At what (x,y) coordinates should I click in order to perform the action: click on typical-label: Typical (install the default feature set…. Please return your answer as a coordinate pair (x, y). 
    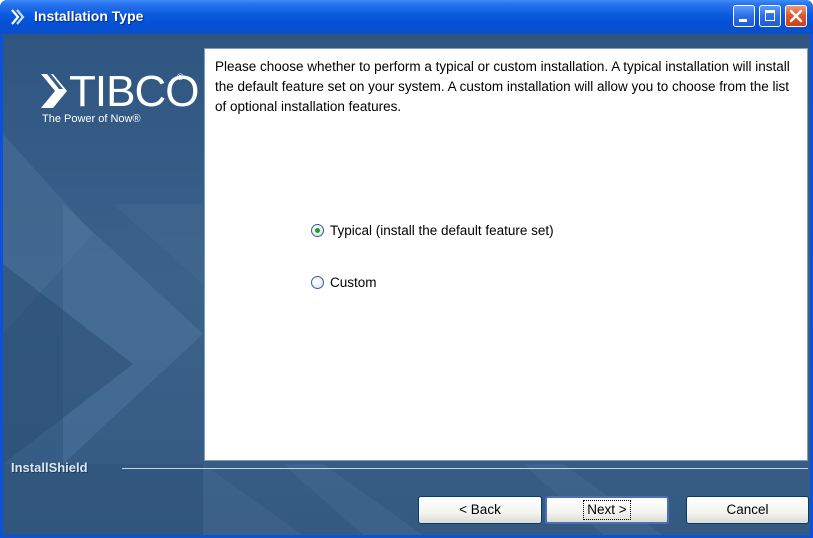
    Looking at the image, I should click on (442, 230).